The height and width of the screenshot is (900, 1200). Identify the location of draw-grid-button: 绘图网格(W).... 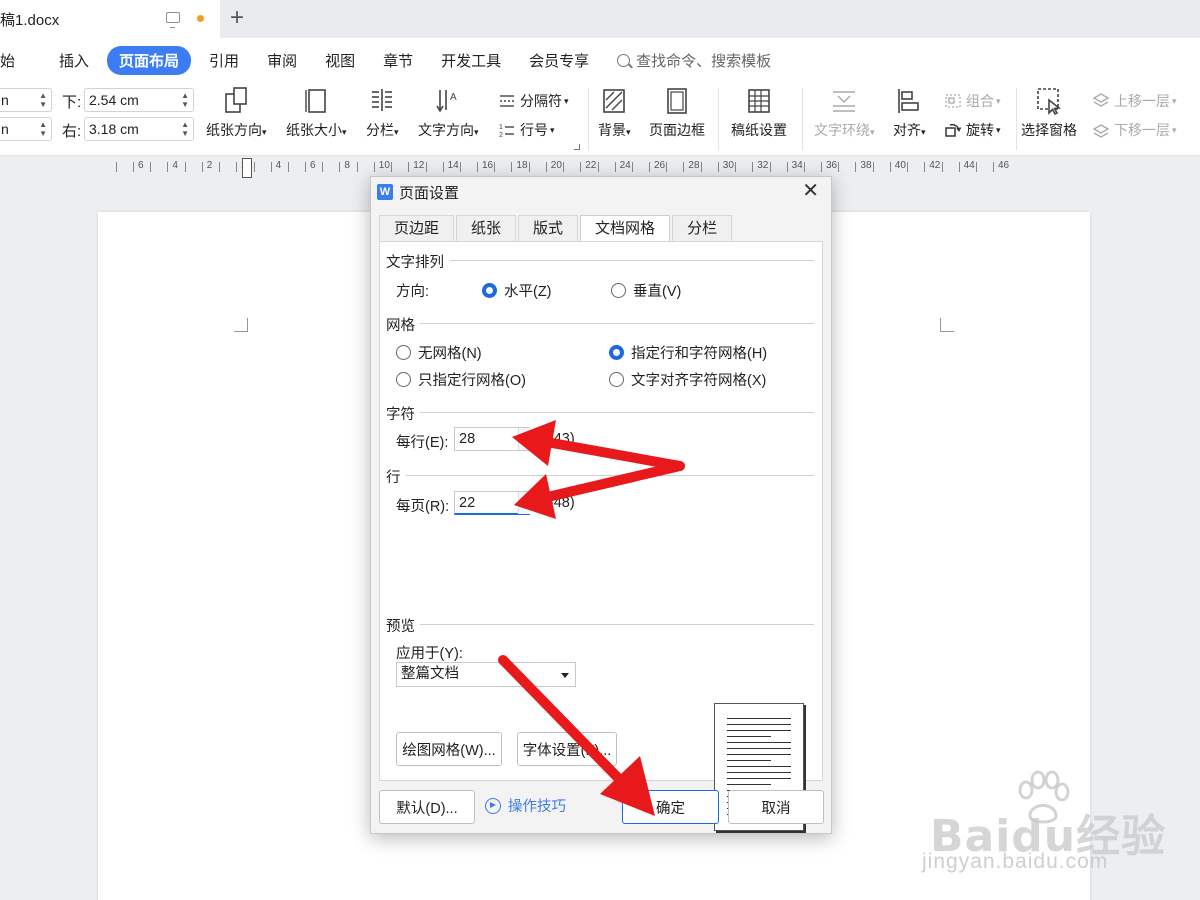
(449, 749).